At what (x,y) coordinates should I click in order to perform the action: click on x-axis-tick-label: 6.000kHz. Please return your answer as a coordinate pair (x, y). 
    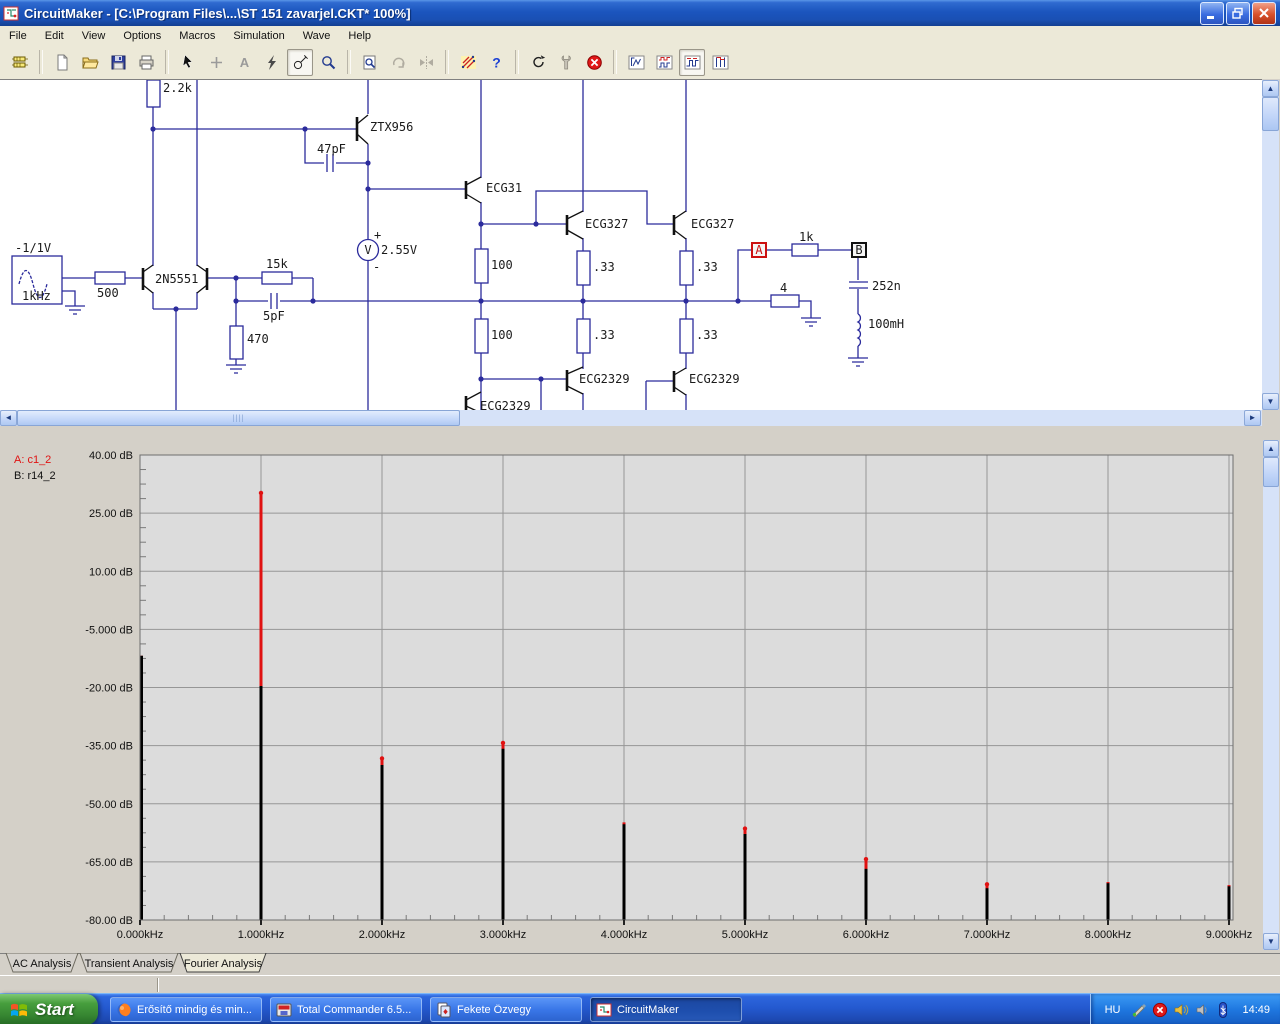
    Looking at the image, I should click on (866, 935).